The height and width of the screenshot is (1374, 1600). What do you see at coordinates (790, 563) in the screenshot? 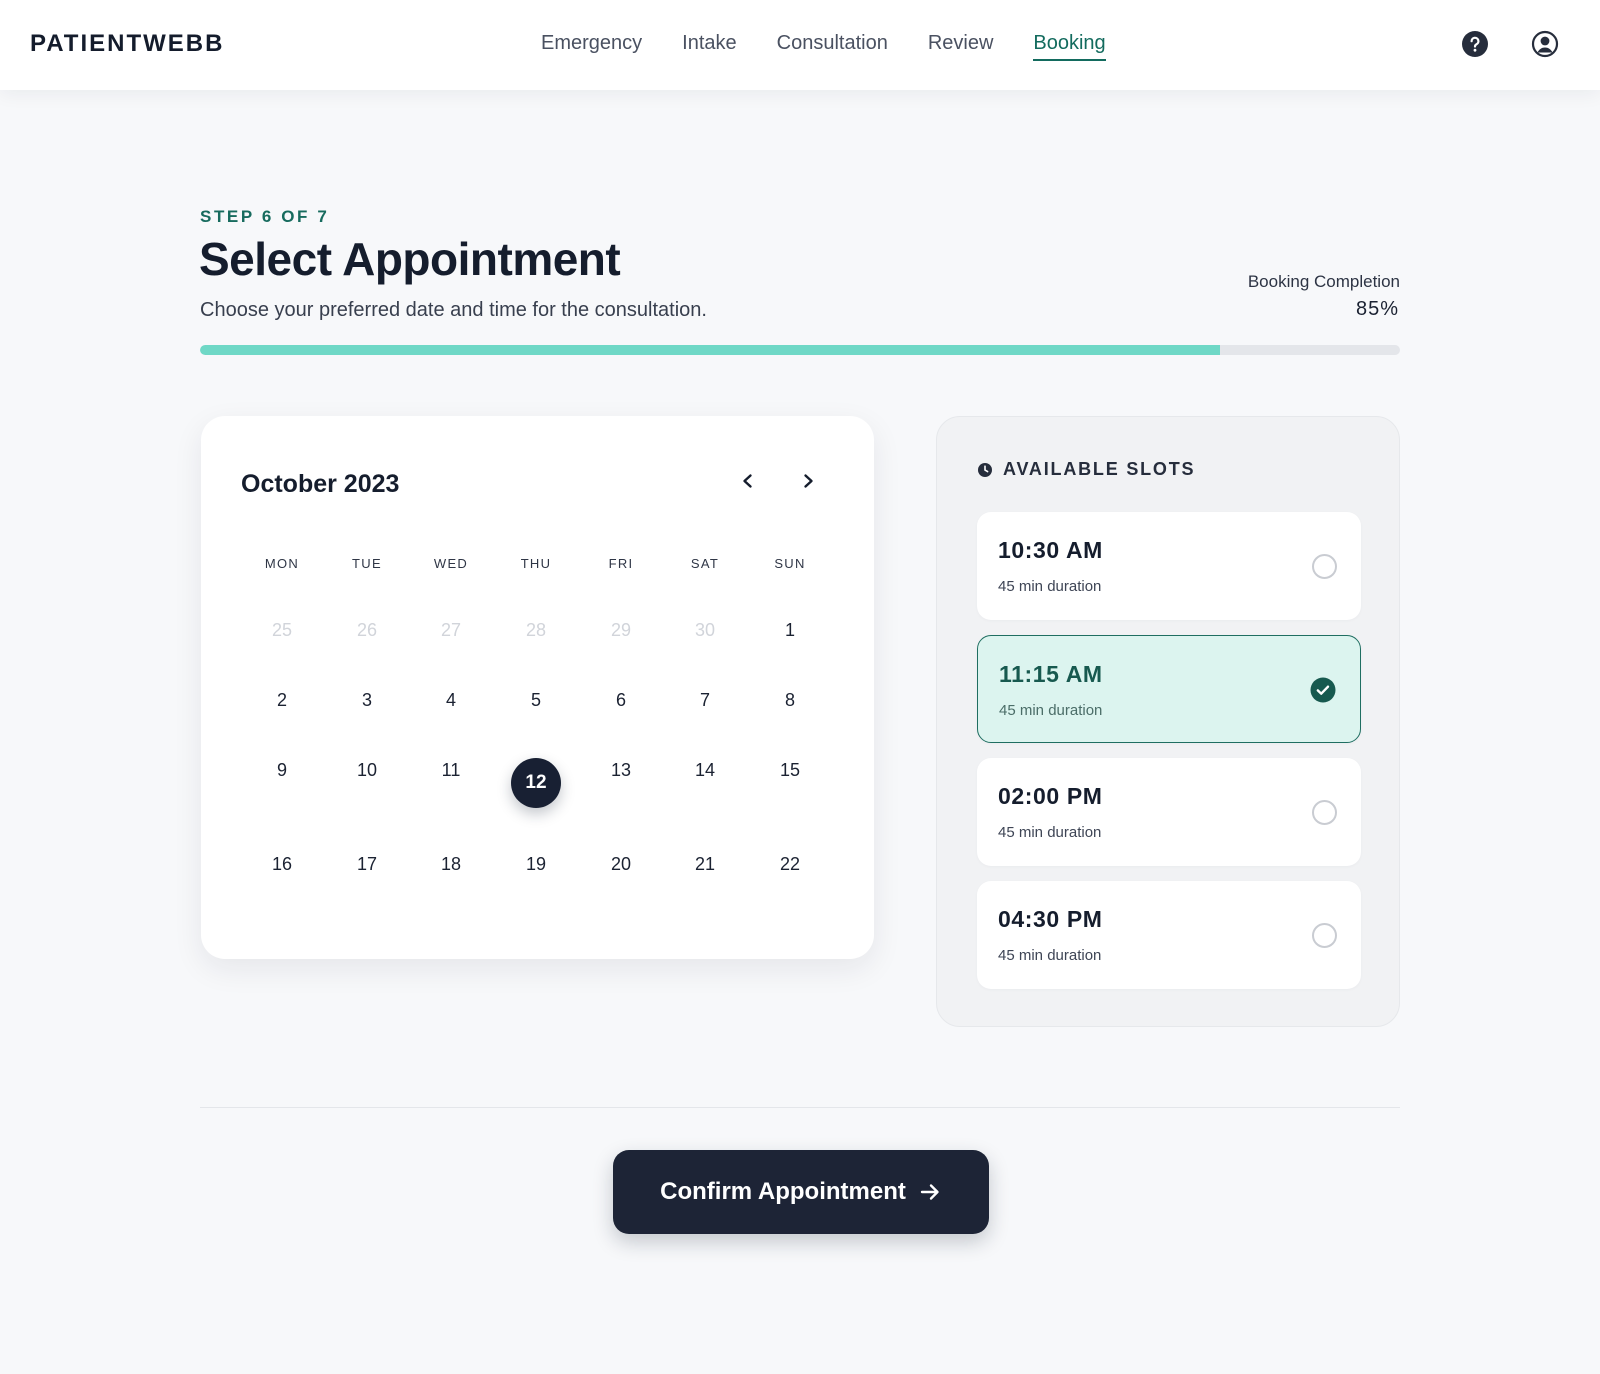
I see `weekday-header: SUN` at bounding box center [790, 563].